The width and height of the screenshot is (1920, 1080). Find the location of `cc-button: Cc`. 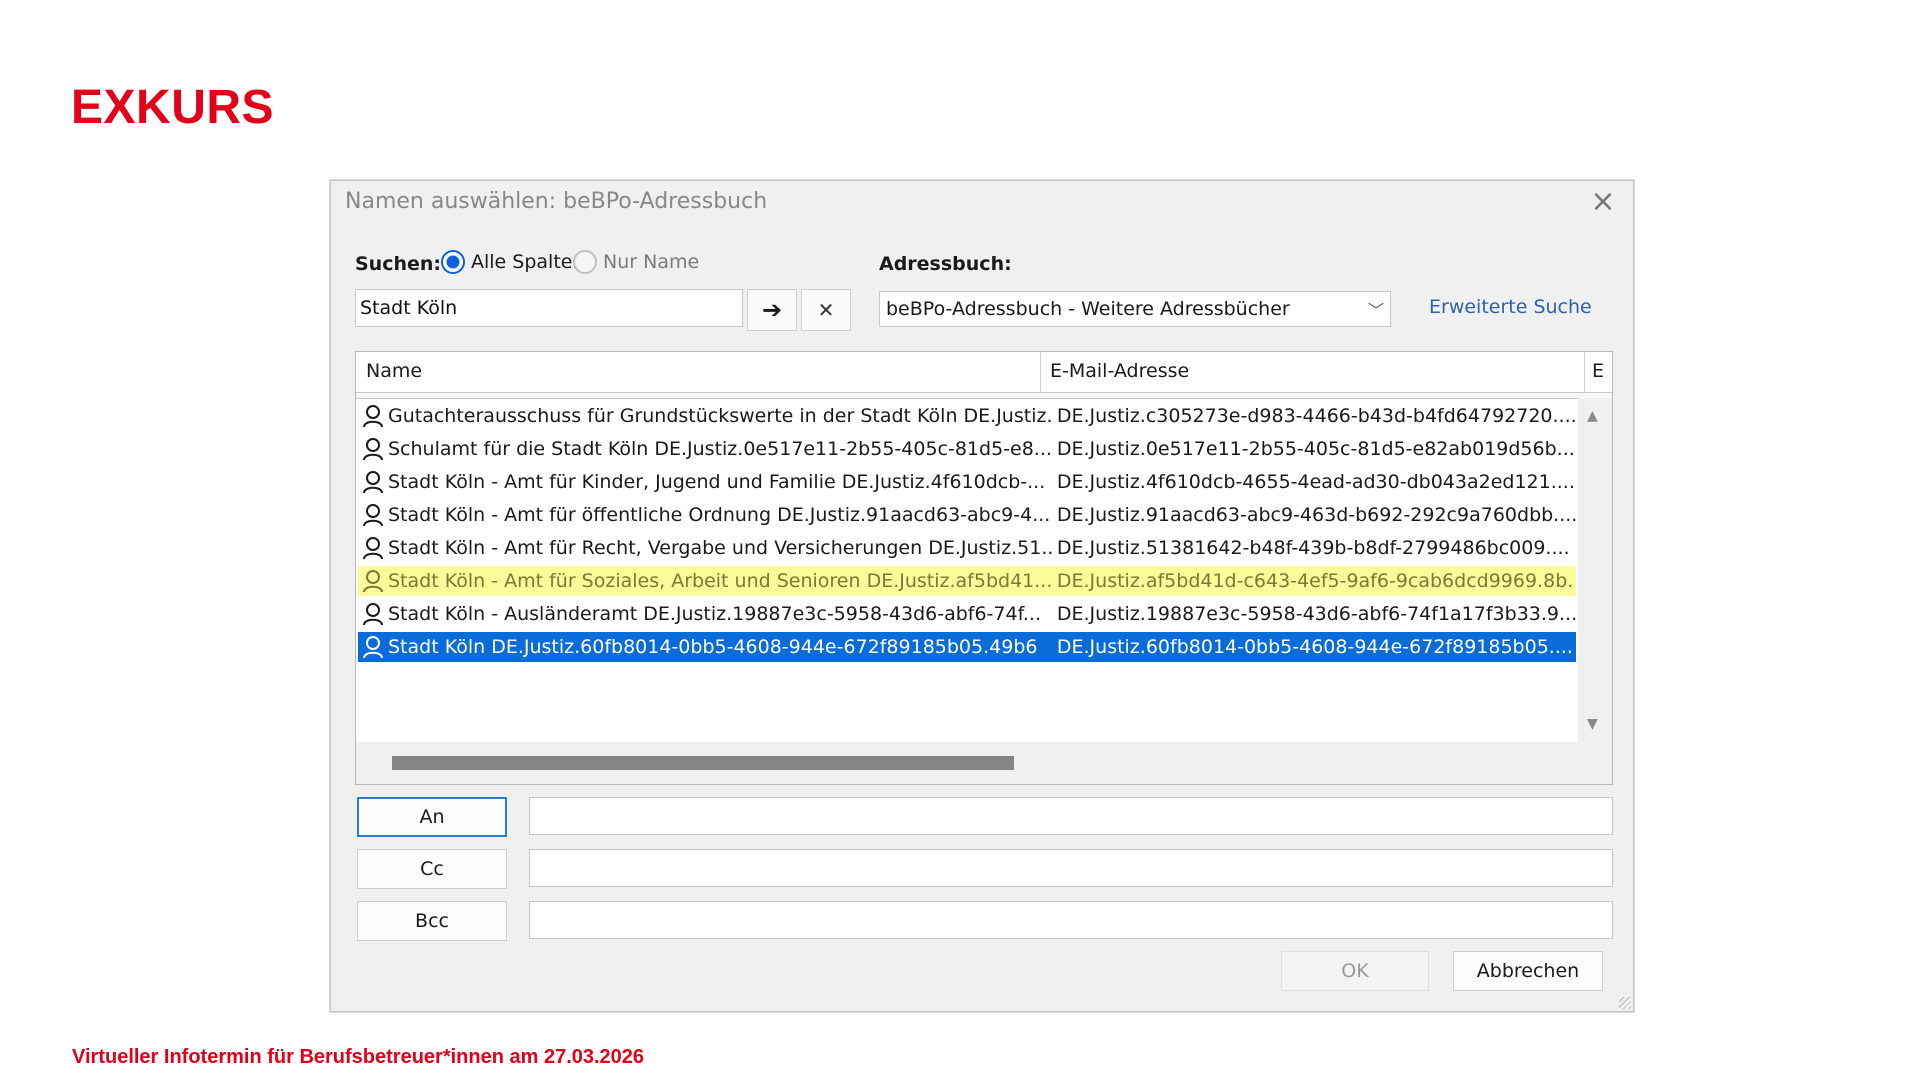

cc-button: Cc is located at coordinates (432, 869).